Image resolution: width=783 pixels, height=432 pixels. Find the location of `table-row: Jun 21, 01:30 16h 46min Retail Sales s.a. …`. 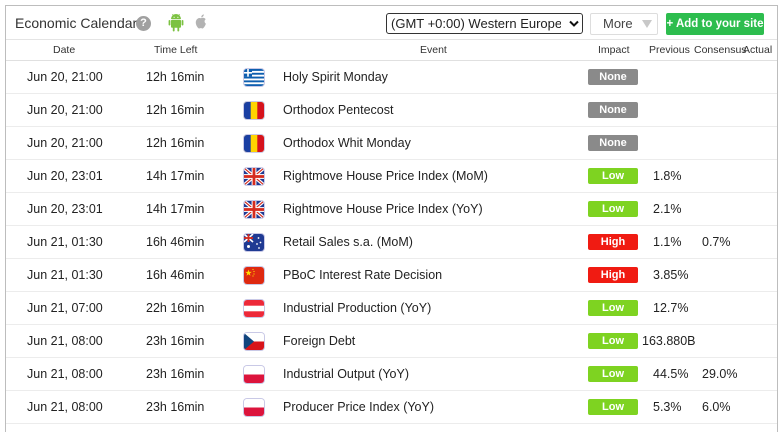

table-row: Jun 21, 01:30 16h 46min Retail Sales s.a. … is located at coordinates (391, 242).